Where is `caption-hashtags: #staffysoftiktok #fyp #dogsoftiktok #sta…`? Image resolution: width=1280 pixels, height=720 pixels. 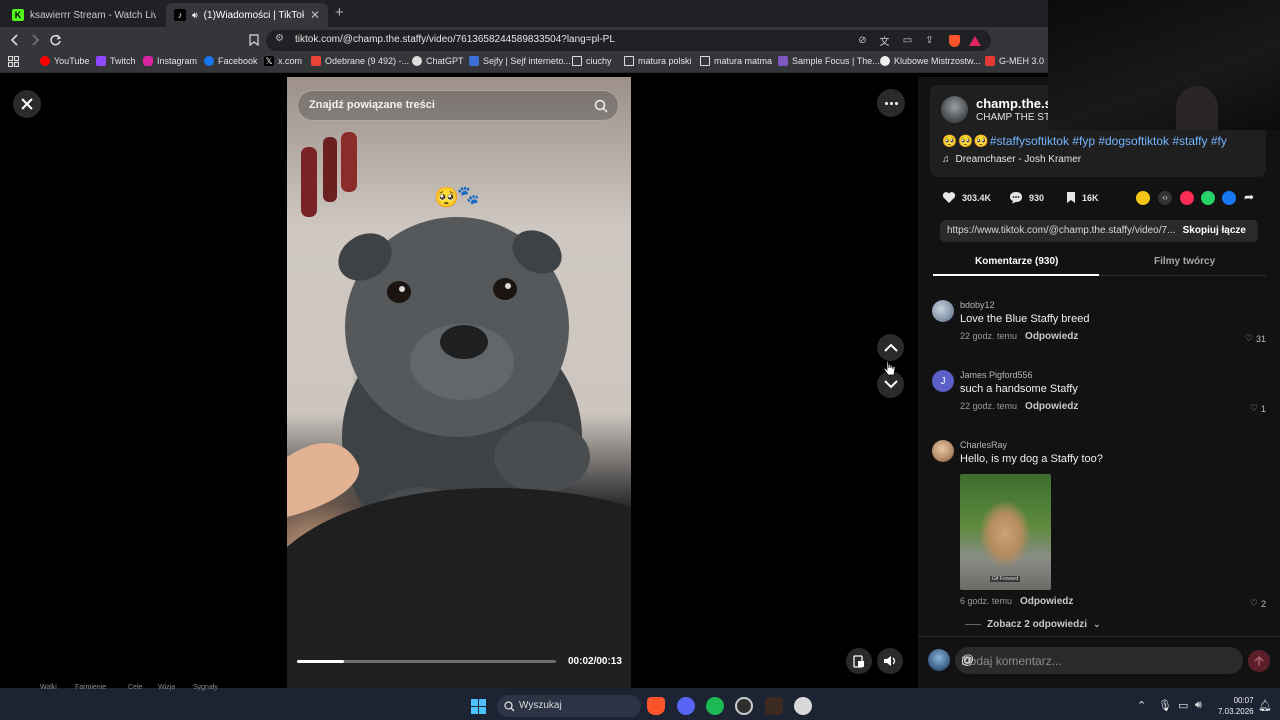
caption-hashtags: #staffysoftiktok #fyp #dogsoftiktok #sta… is located at coordinates (1108, 141).